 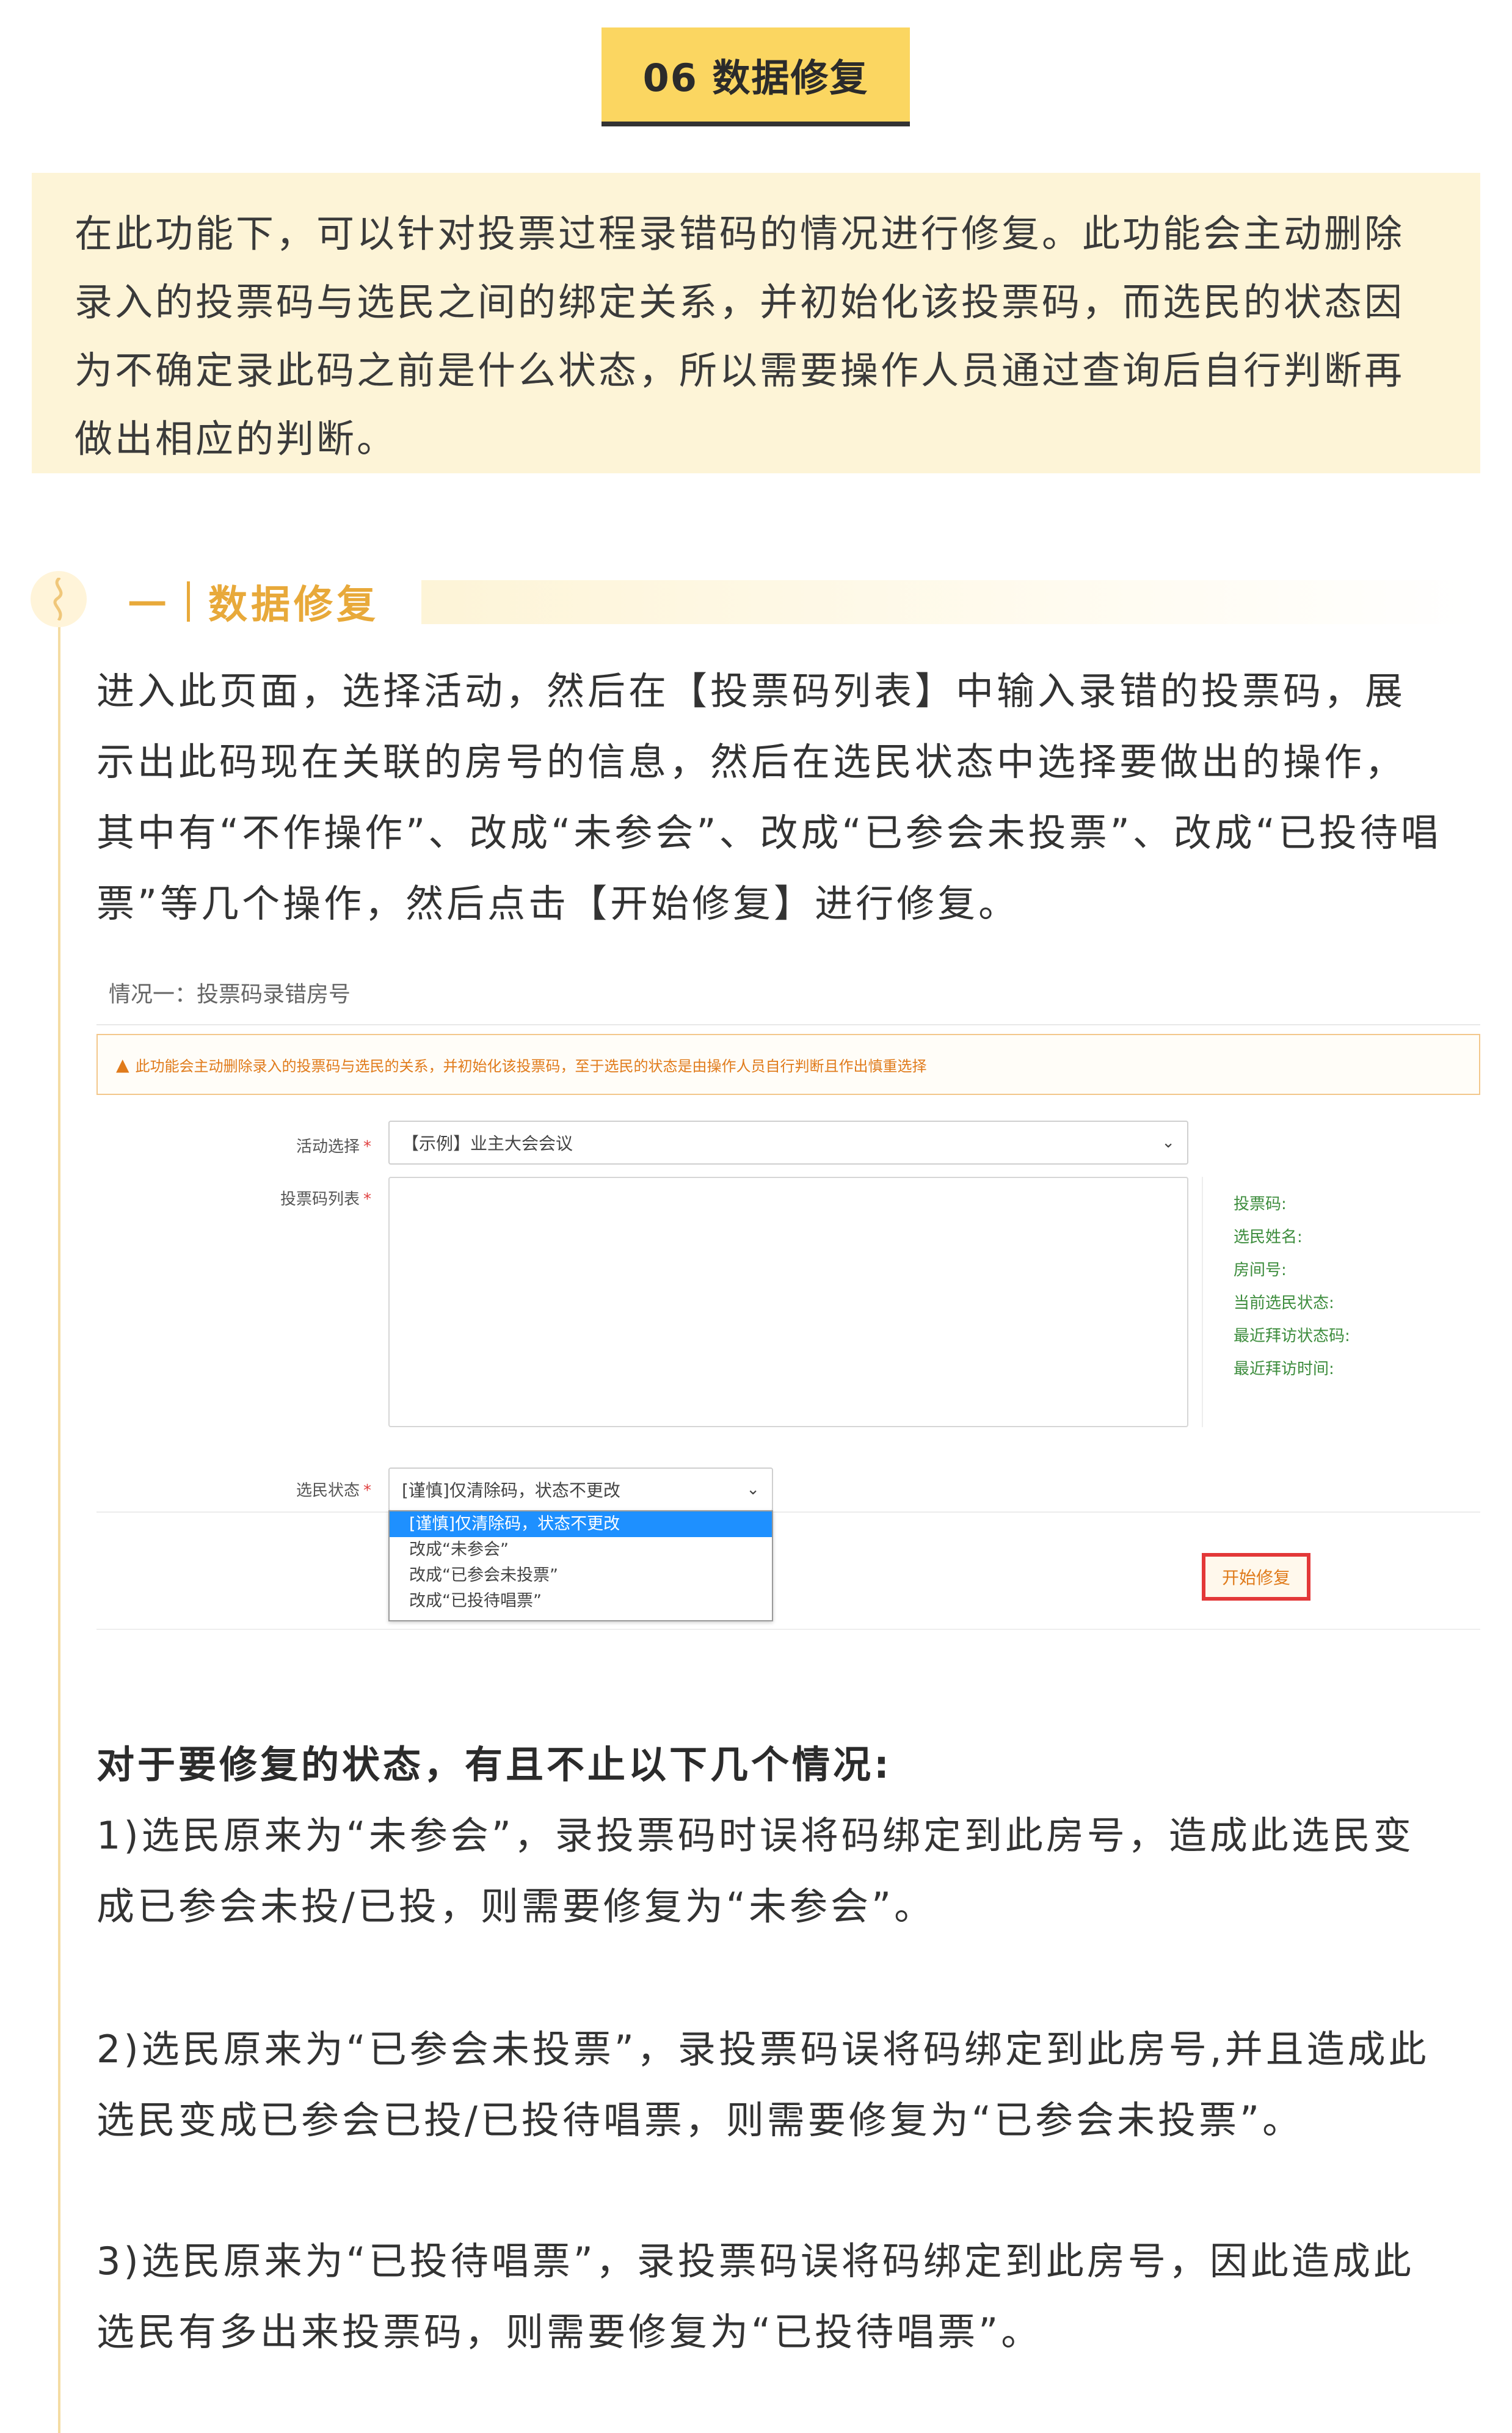 I want to click on start-repair-button: 开始修复, so click(x=1256, y=1577).